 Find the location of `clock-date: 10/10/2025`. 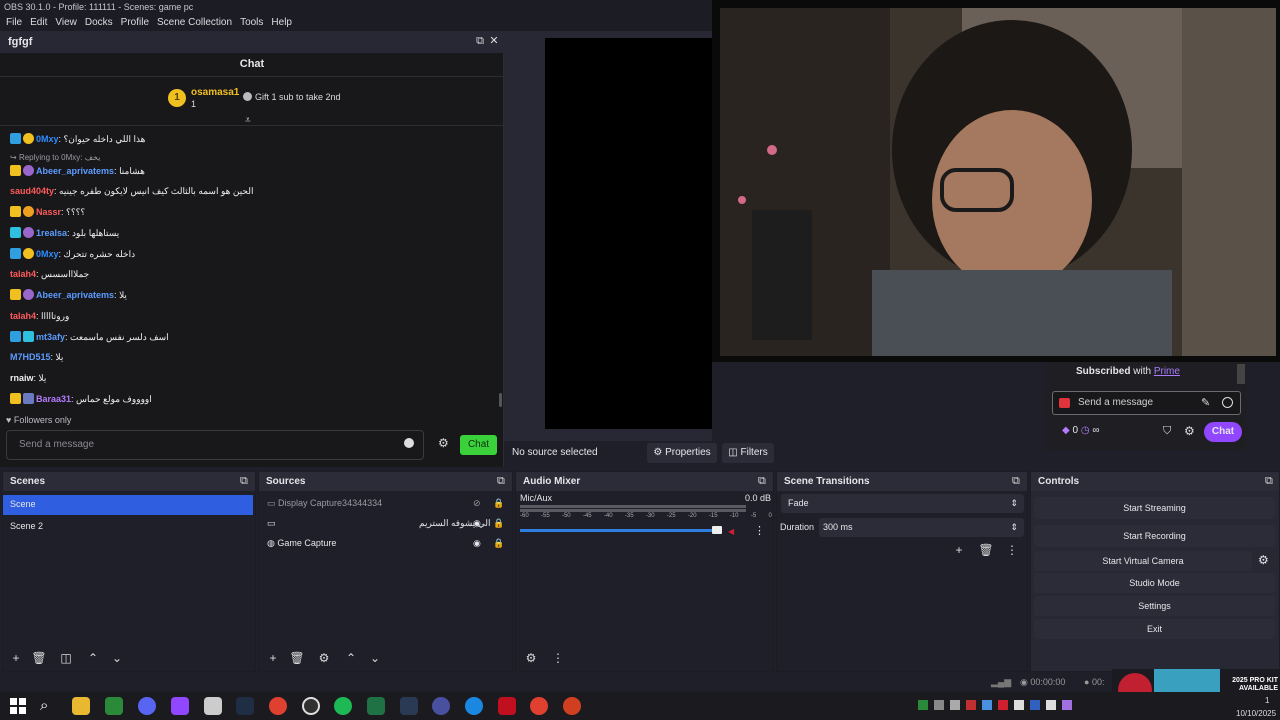

clock-date: 10/10/2025 is located at coordinates (1256, 713).